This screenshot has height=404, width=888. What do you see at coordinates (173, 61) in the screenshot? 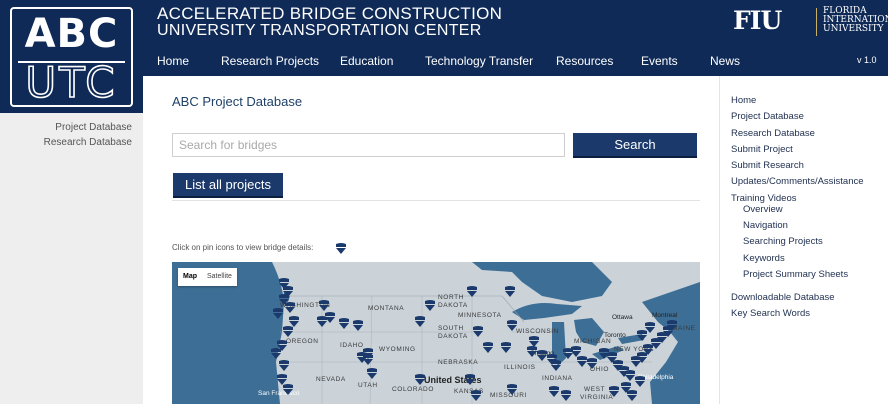
I see `nav-home: Home` at bounding box center [173, 61].